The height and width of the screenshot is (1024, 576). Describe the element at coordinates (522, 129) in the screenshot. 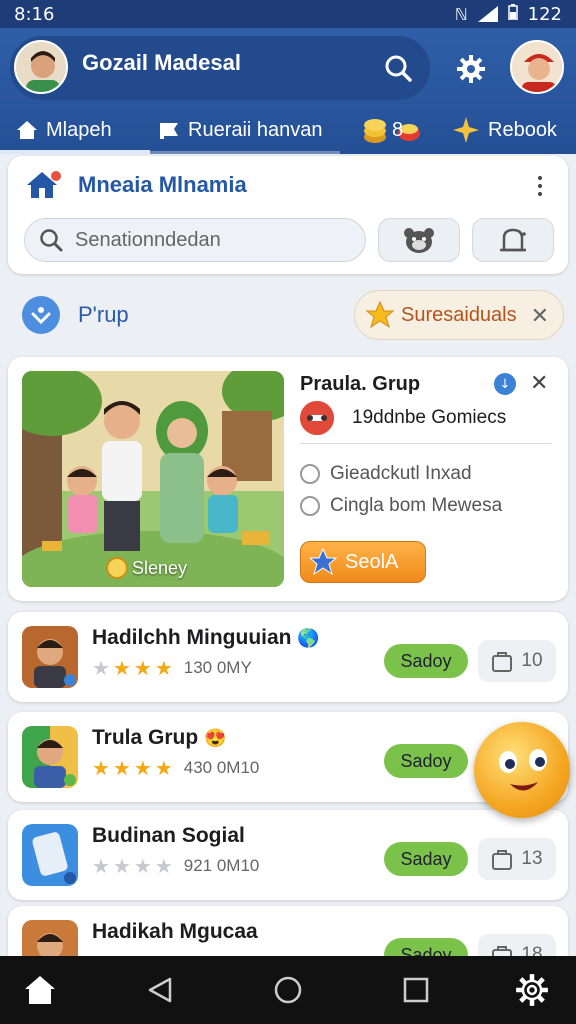

I see `tab-label: Rebook` at that location.